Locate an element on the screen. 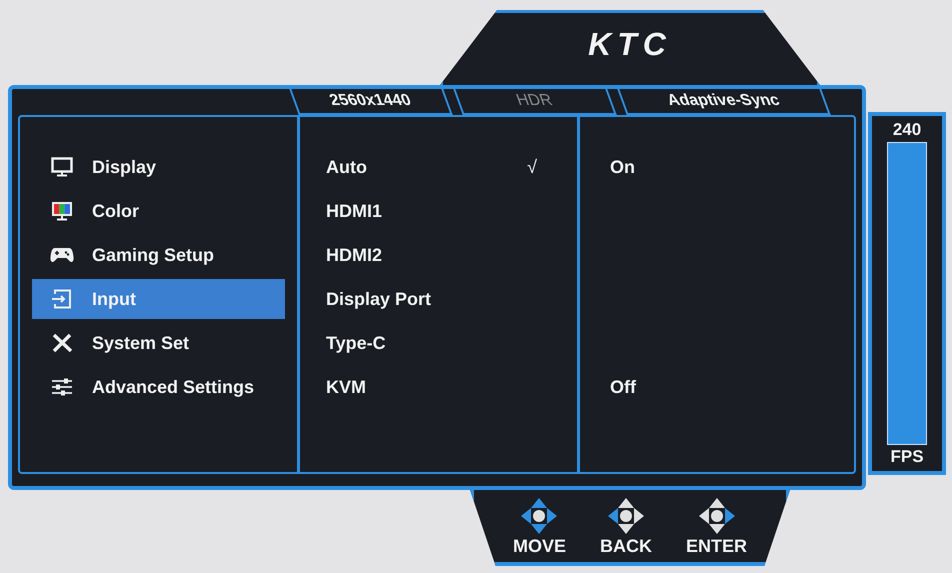 The width and height of the screenshot is (952, 573). color-monitor-icon is located at coordinates (62, 211).